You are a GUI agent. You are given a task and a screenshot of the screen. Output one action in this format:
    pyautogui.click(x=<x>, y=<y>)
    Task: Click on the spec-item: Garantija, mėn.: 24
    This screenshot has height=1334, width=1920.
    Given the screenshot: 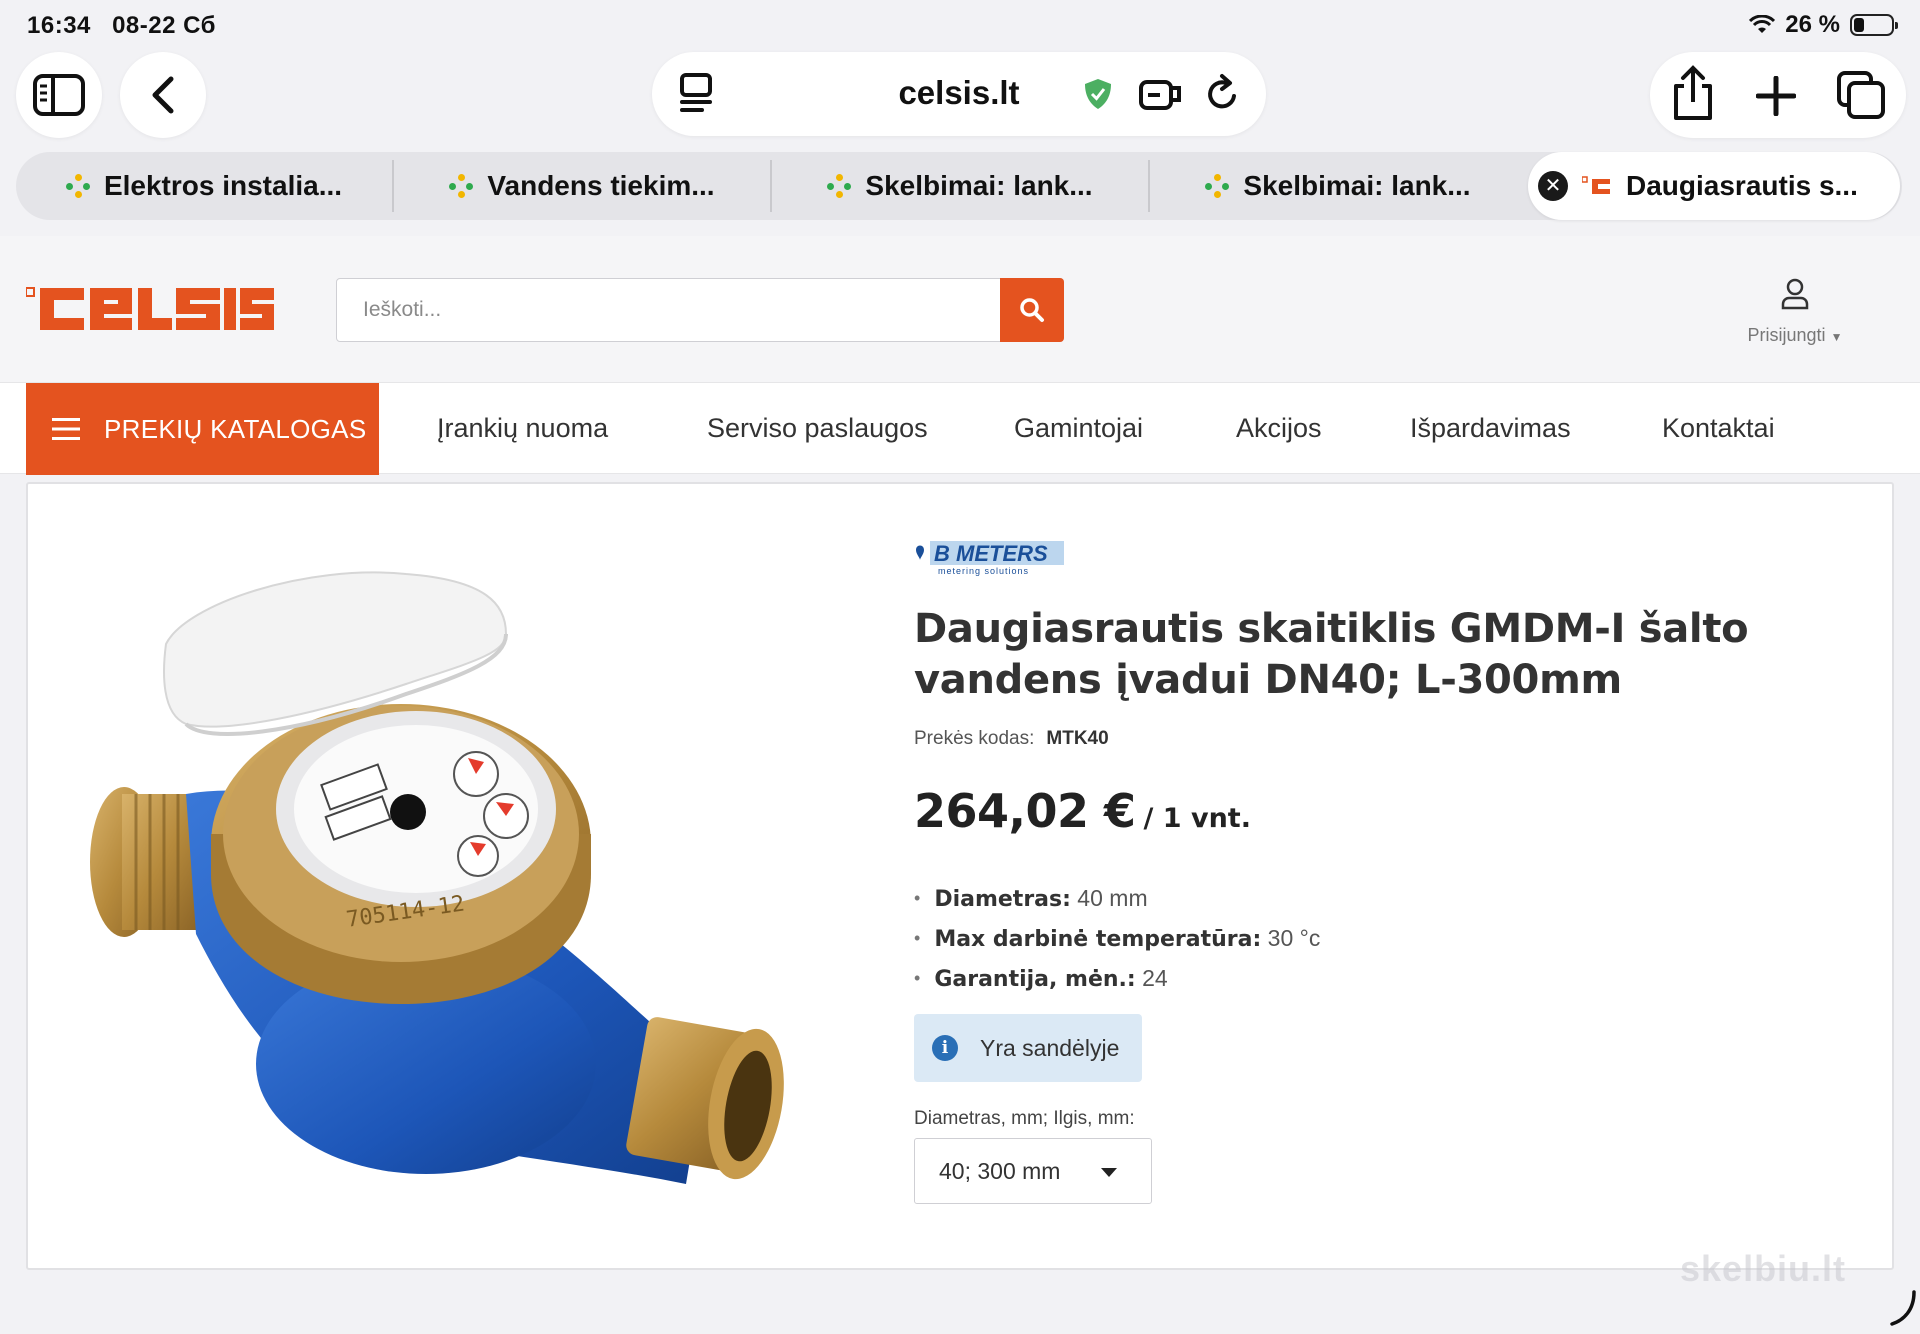 What is the action you would take?
    pyautogui.click(x=1117, y=978)
    